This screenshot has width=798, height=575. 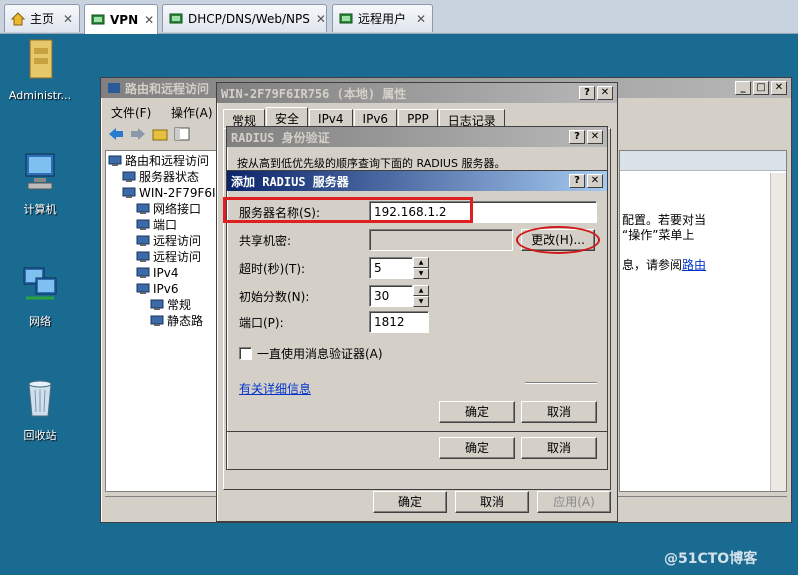 I want to click on highlight-server-name, so click(x=348, y=210).